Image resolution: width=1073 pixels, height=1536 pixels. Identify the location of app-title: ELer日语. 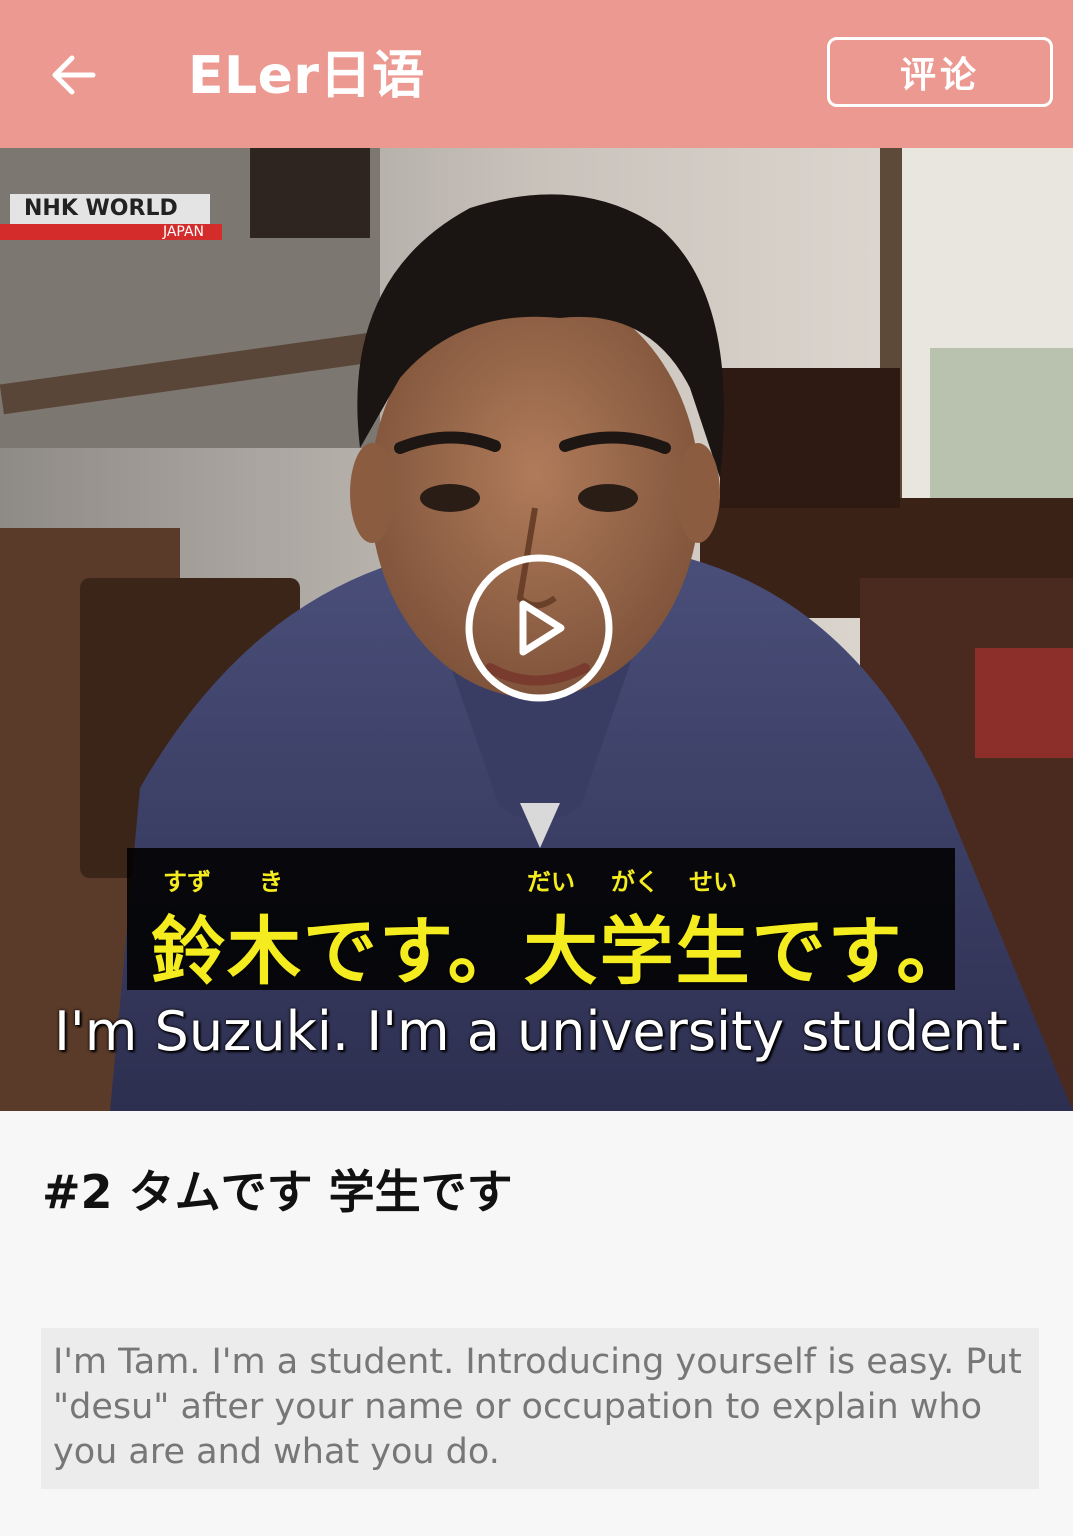
(306, 76).